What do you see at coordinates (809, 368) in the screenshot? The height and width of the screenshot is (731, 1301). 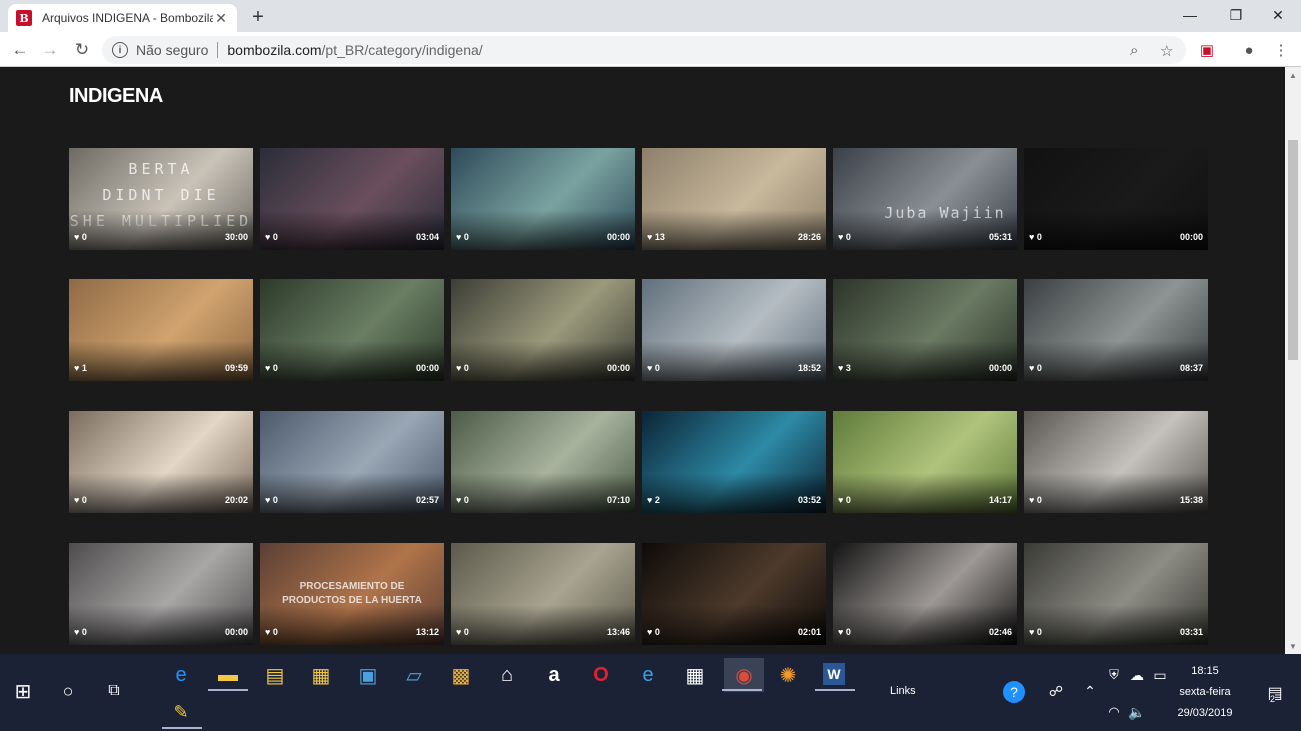 I see `video-duration: 18:52` at bounding box center [809, 368].